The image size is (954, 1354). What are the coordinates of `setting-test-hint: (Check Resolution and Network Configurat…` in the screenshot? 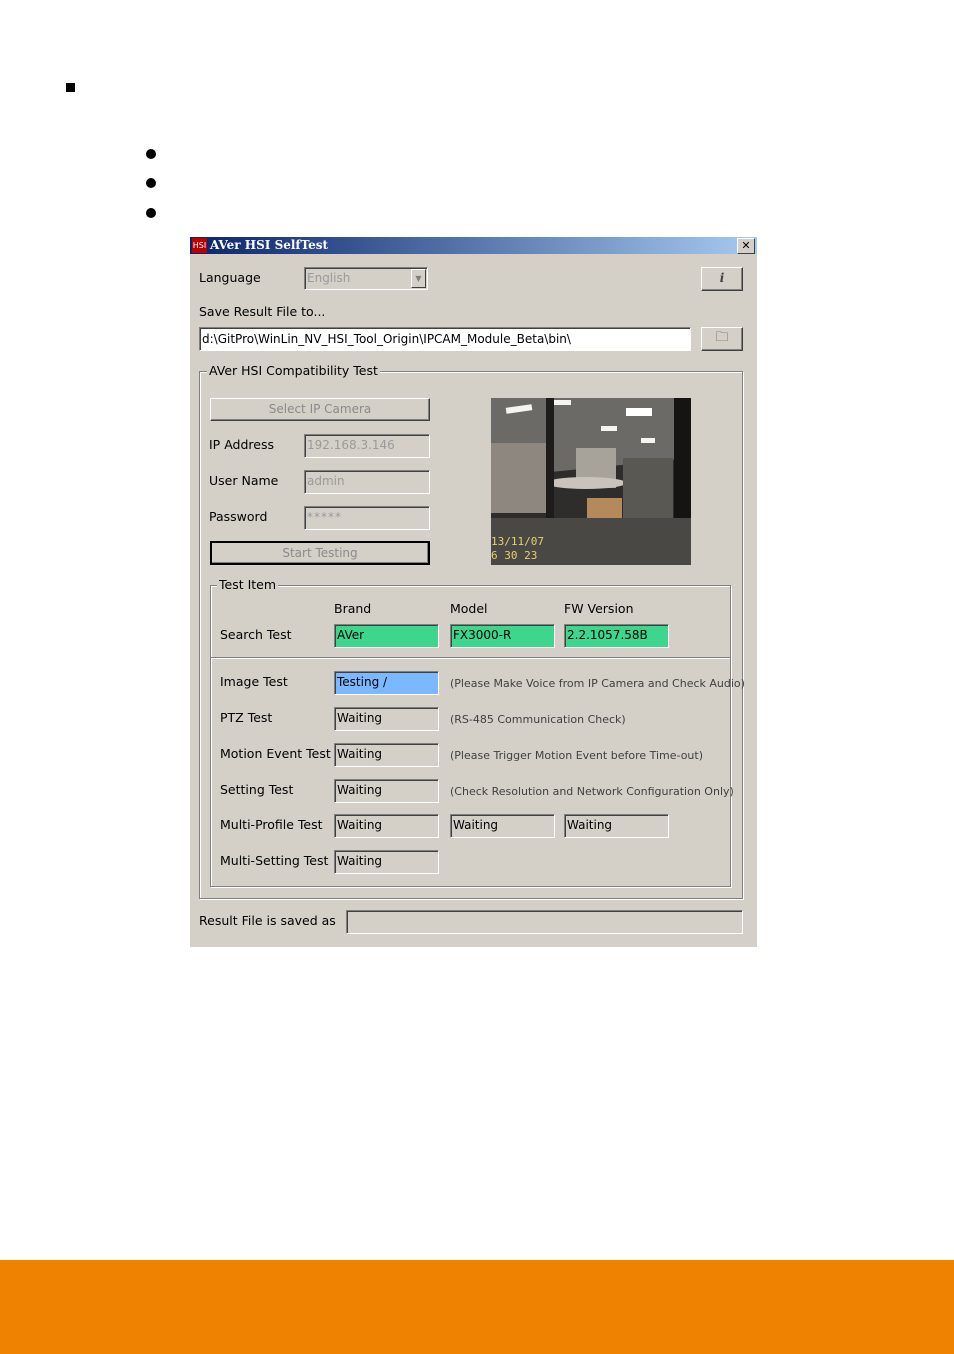 It's located at (592, 791).